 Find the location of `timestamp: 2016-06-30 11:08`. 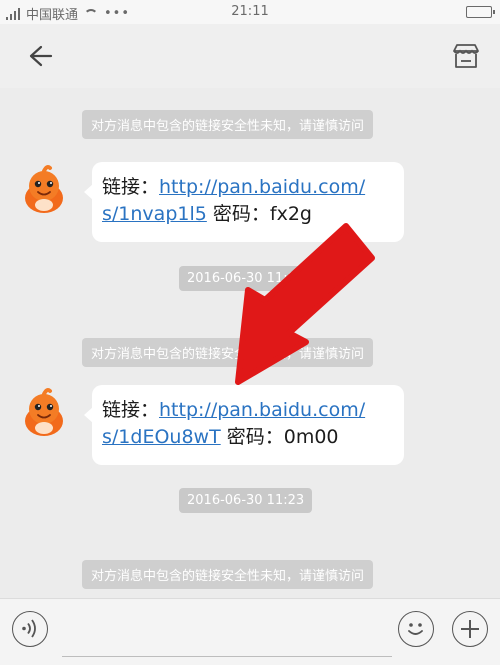

timestamp: 2016-06-30 11:08 is located at coordinates (246, 278).